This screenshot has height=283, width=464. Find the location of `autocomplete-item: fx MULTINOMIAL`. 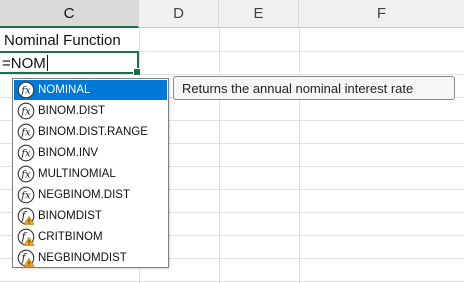

autocomplete-item: fx MULTINOMIAL is located at coordinates (90, 174).